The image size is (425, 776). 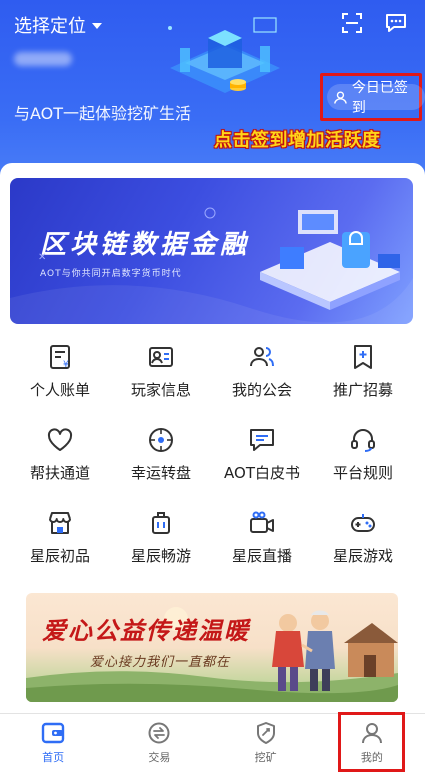 What do you see at coordinates (224, 55) in the screenshot?
I see `blockchain-illustration` at bounding box center [224, 55].